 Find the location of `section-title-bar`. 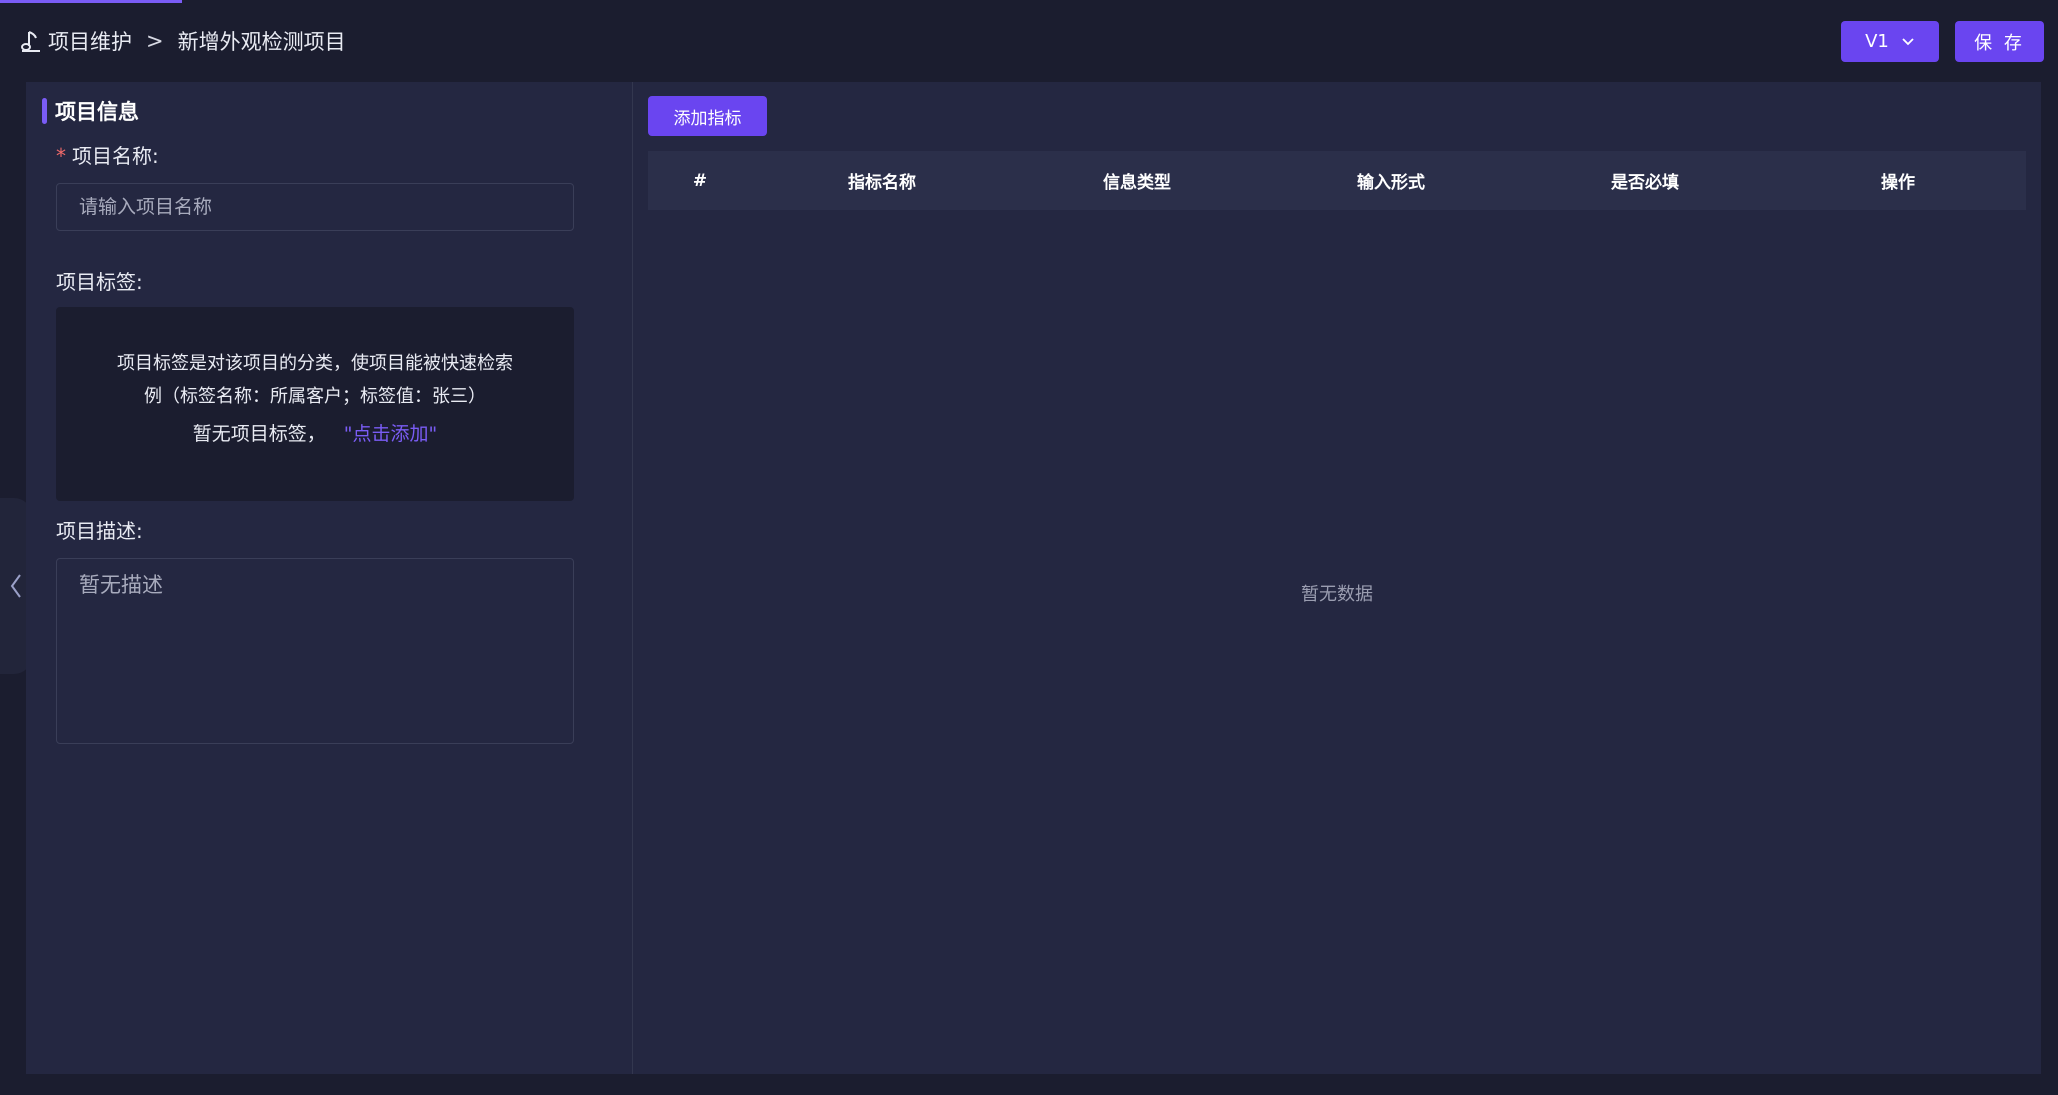

section-title-bar is located at coordinates (44, 111).